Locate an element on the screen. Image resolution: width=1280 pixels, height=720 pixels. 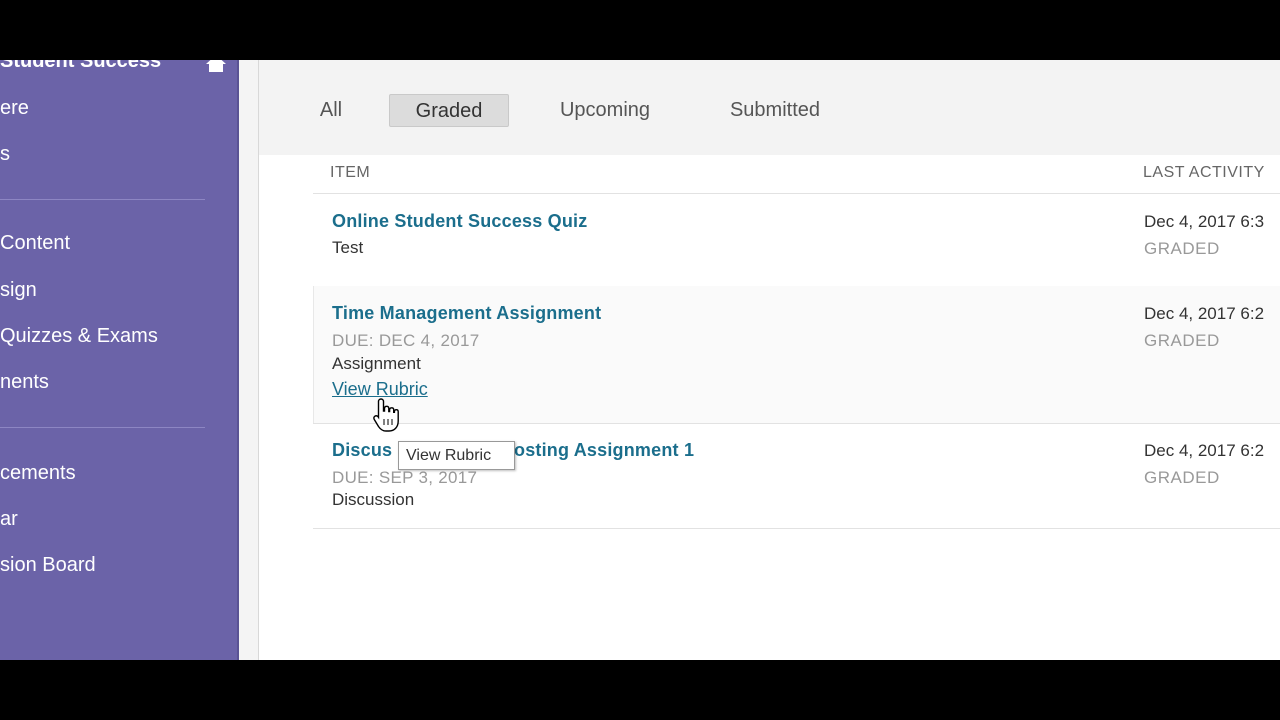
item-title-link-right: osting Assignment 1 is located at coordinates (604, 450).